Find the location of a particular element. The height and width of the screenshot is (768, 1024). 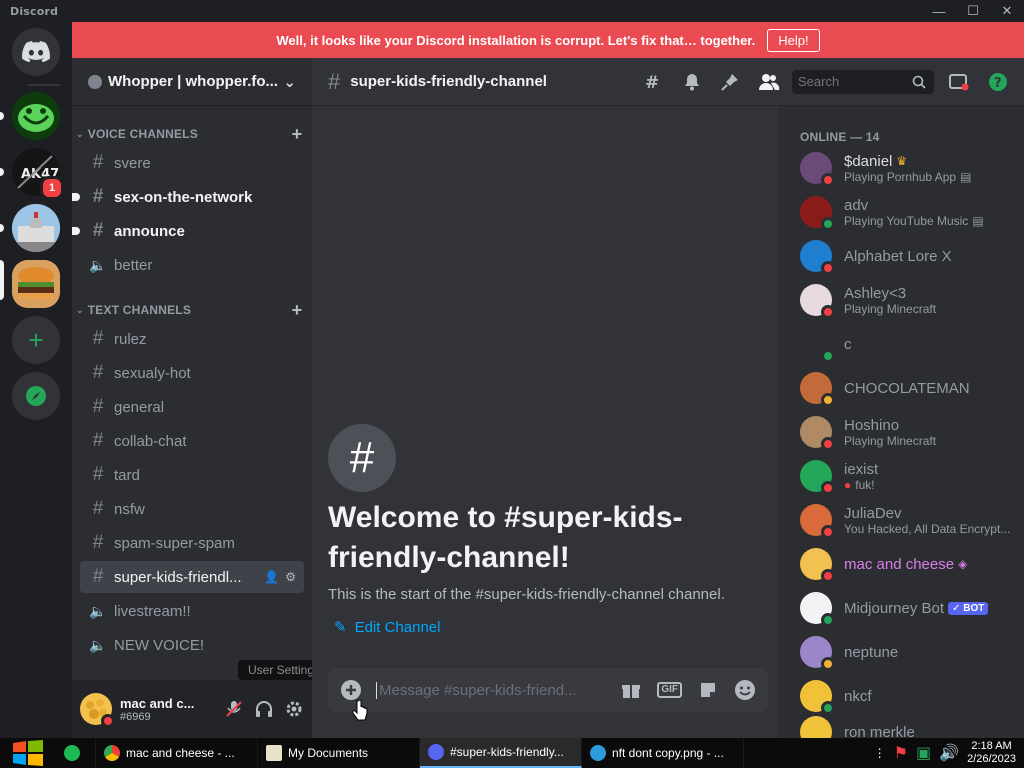

close-button: ✕ is located at coordinates (1007, 11).